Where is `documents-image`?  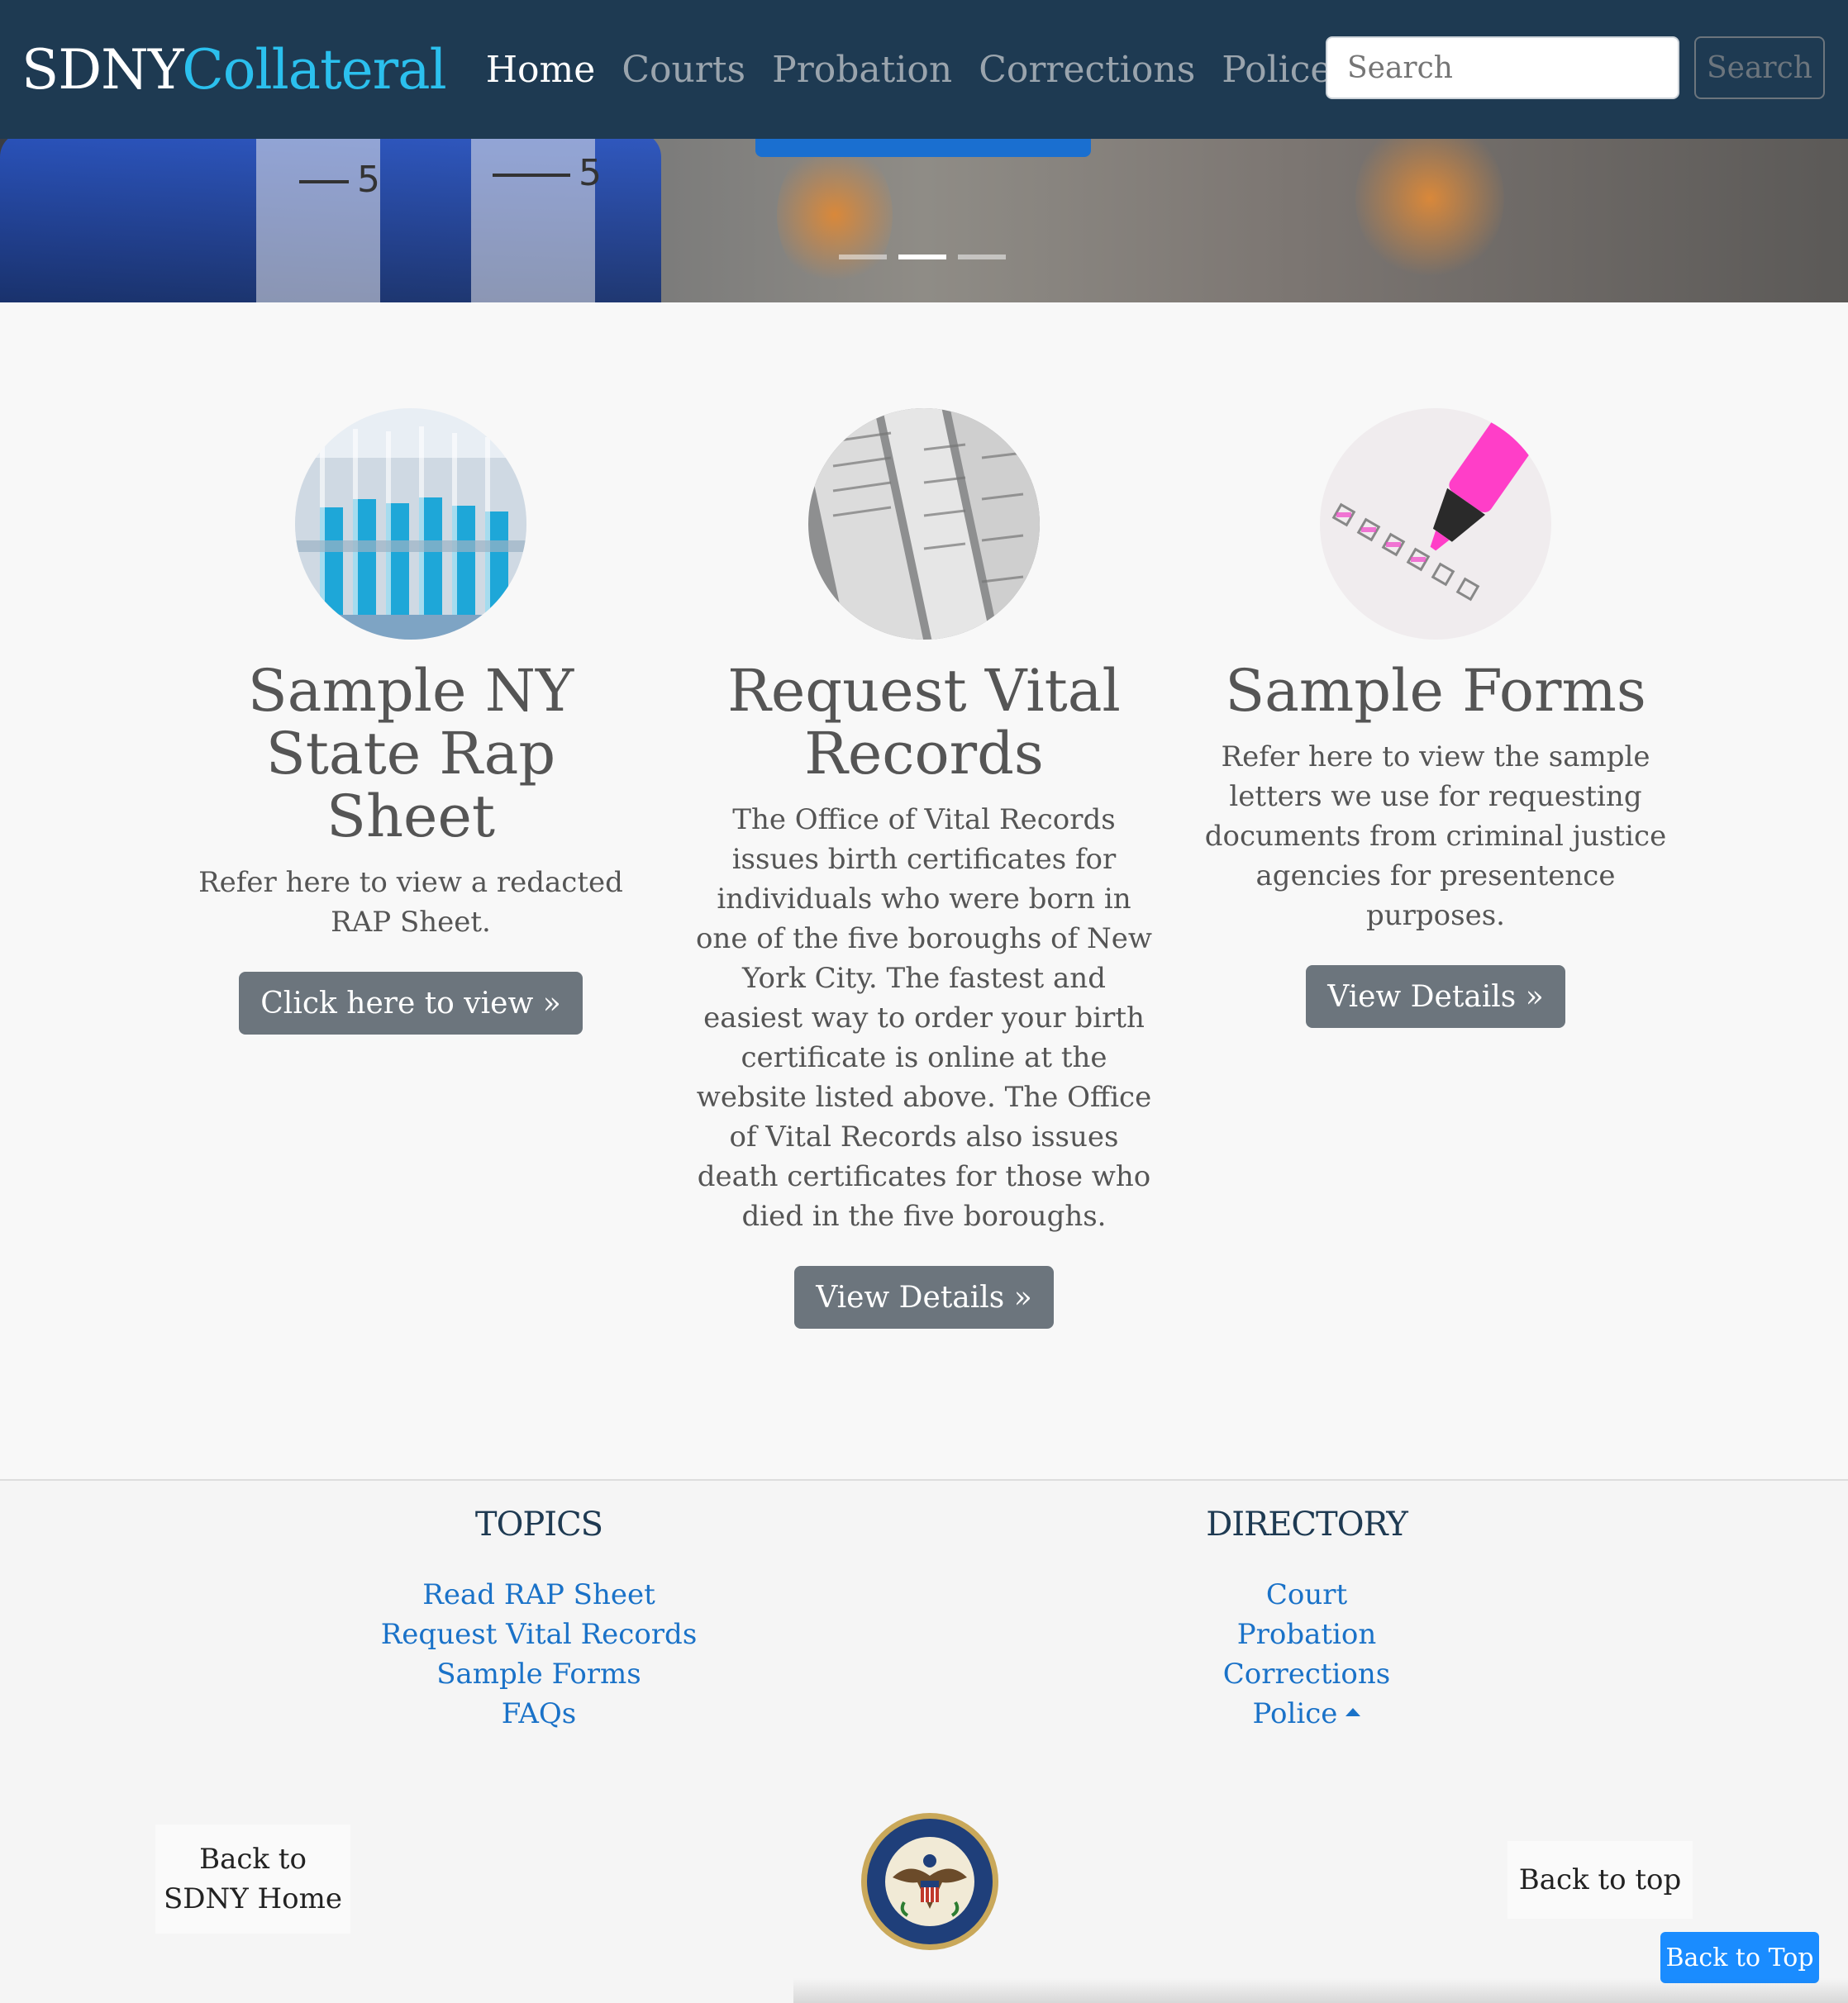 documents-image is located at coordinates (924, 524).